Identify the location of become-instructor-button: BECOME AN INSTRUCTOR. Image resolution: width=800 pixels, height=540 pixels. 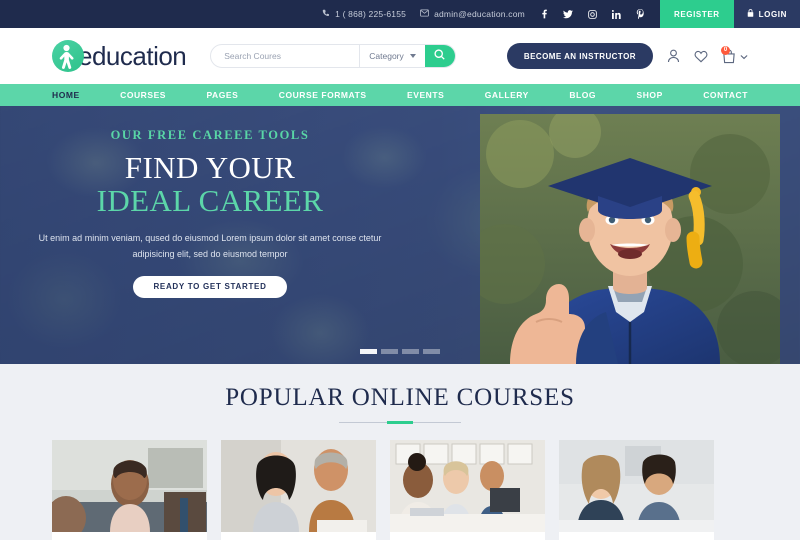
(579, 56).